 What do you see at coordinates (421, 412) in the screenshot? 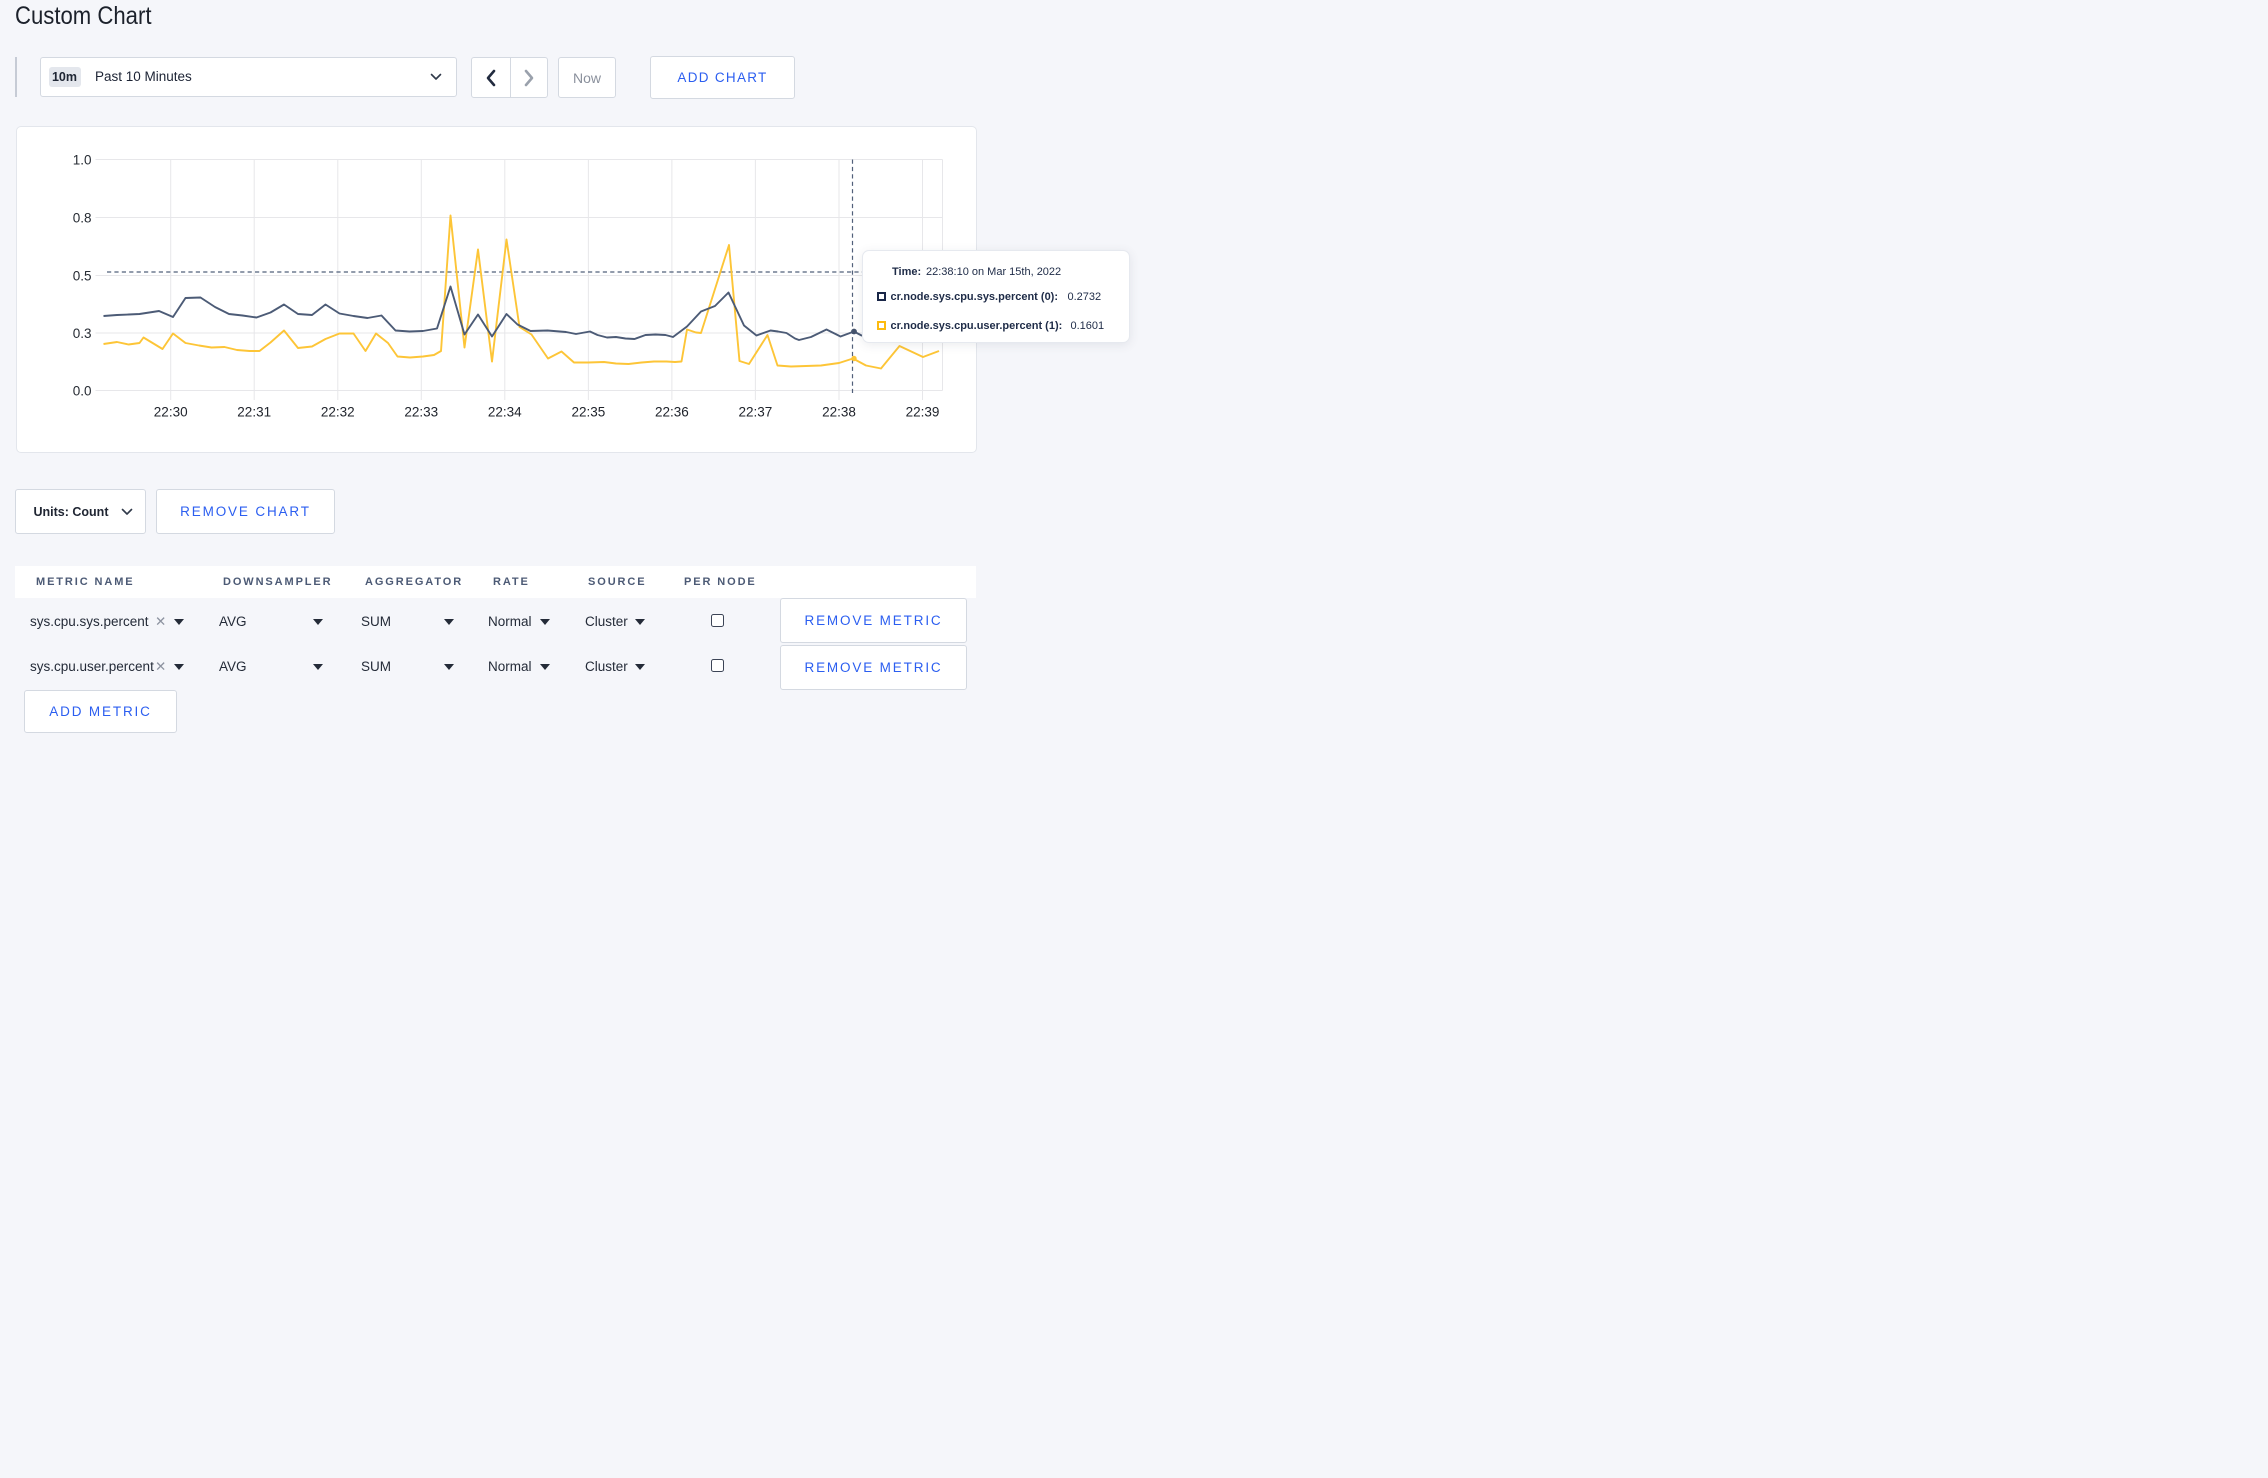
I see `svg-text: 22:33` at bounding box center [421, 412].